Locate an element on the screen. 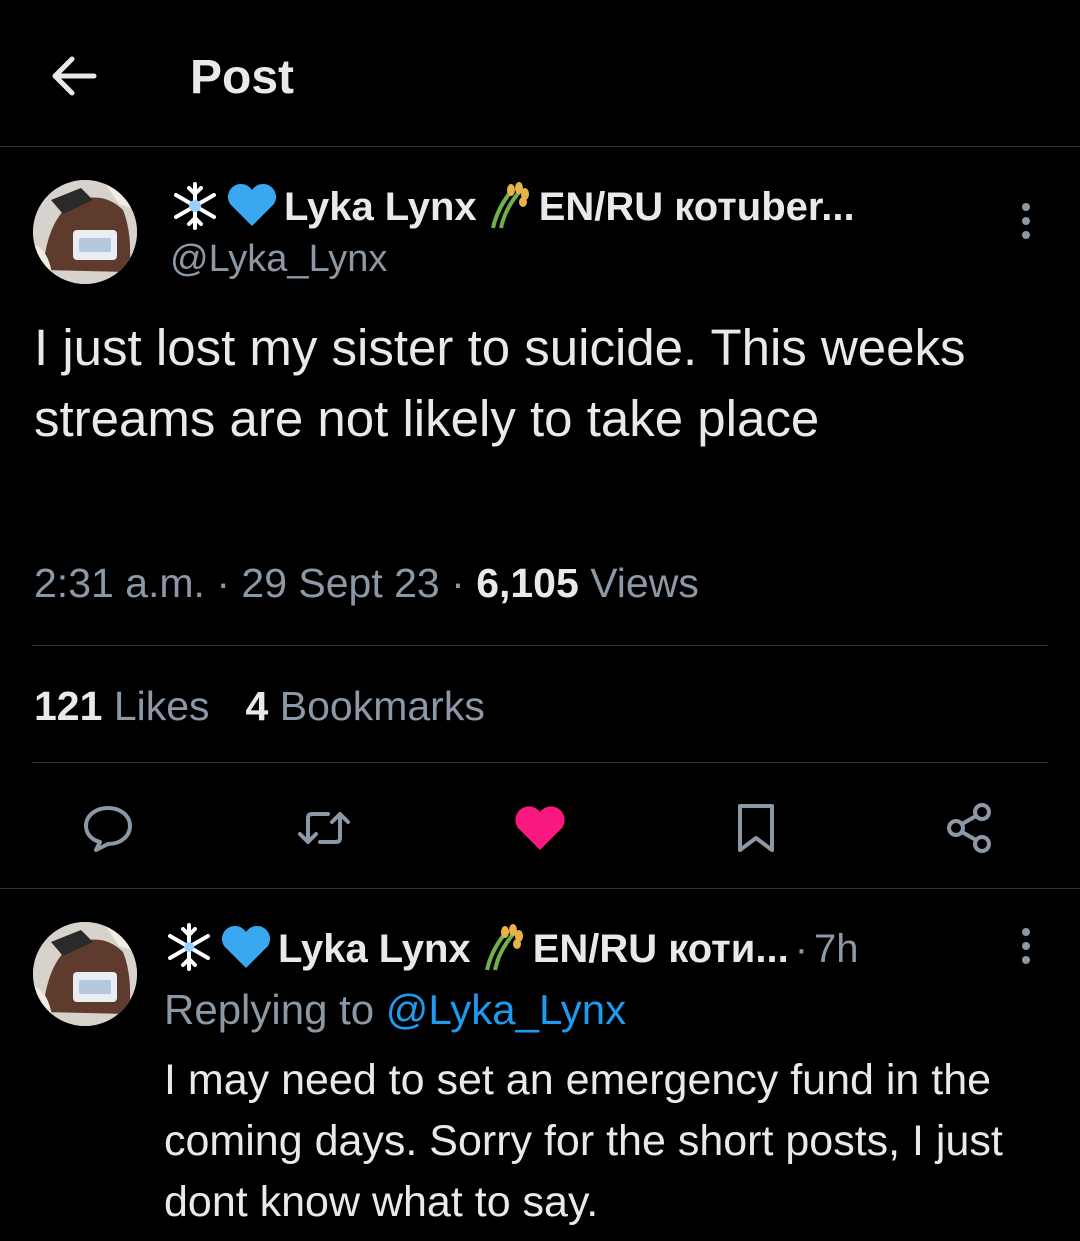  back-button is located at coordinates (74, 76).